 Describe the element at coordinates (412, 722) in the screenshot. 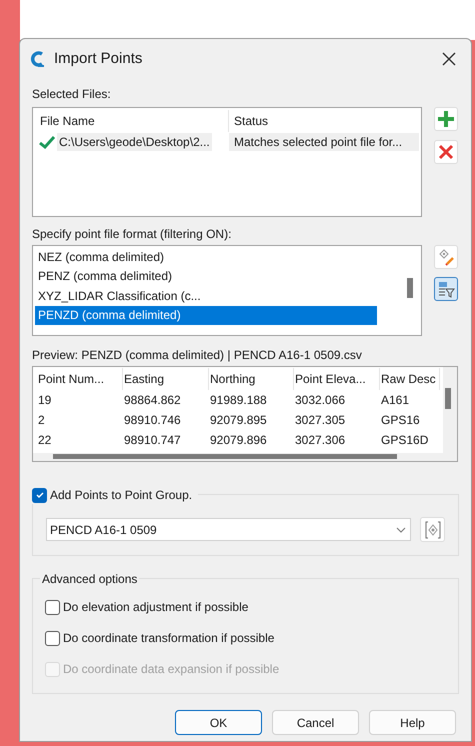

I see `dialog-button: Help` at that location.